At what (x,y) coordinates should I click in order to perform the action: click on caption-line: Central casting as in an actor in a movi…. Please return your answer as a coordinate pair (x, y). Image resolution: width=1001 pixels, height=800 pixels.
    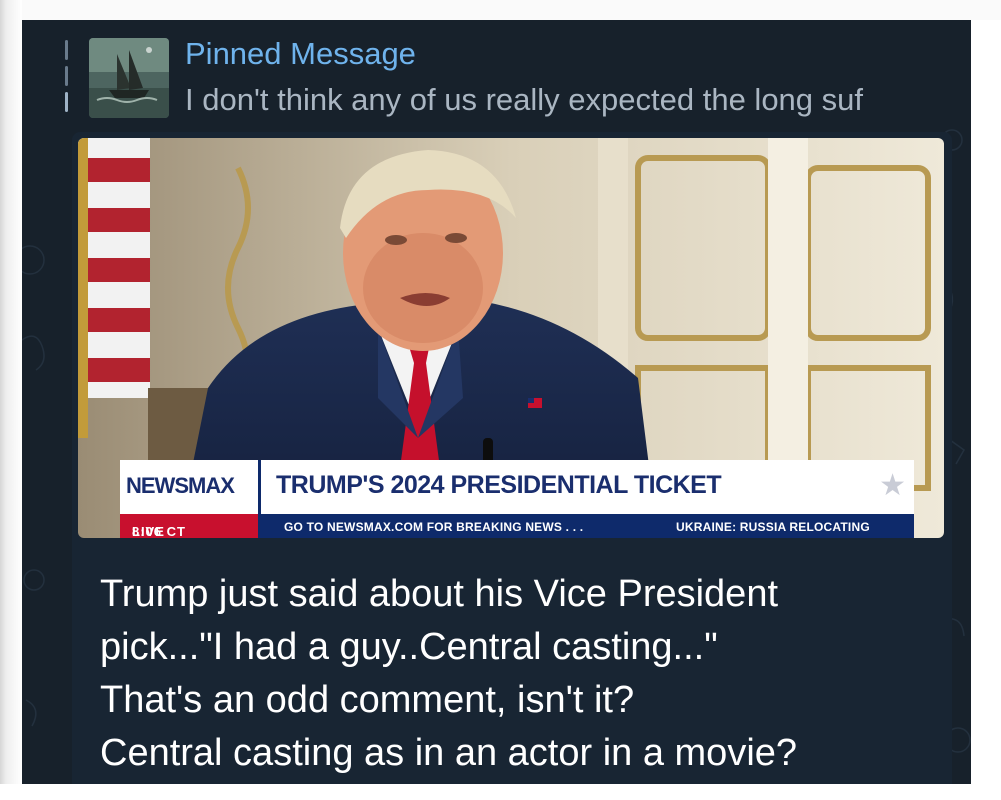
    Looking at the image, I should click on (449, 753).